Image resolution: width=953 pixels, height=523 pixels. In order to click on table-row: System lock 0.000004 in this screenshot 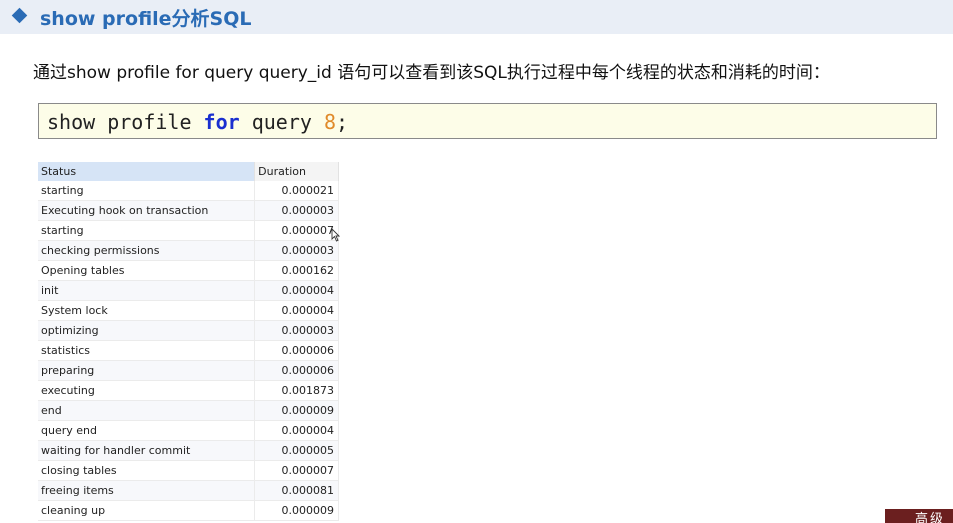, I will do `click(188, 310)`.